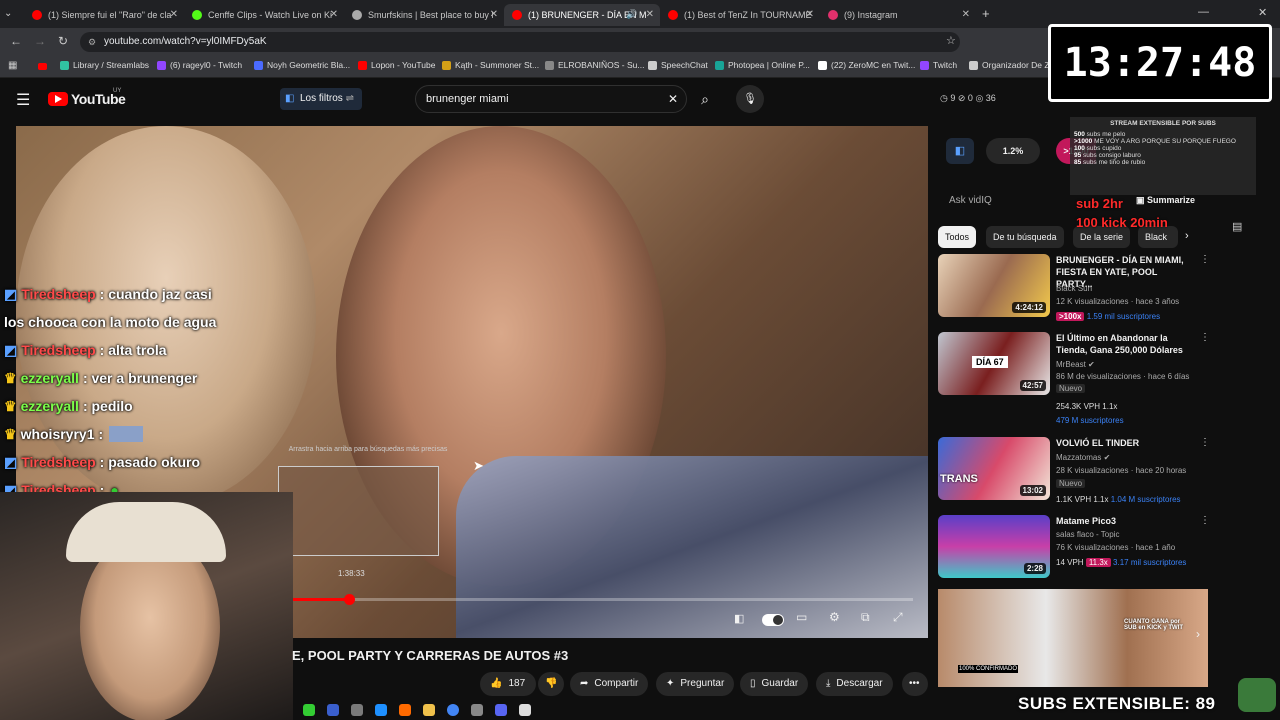 This screenshot has width=1280, height=720. Describe the element at coordinates (321, 99) in the screenshot. I see `filters-button: ◧ Los filtros ⇌` at that location.